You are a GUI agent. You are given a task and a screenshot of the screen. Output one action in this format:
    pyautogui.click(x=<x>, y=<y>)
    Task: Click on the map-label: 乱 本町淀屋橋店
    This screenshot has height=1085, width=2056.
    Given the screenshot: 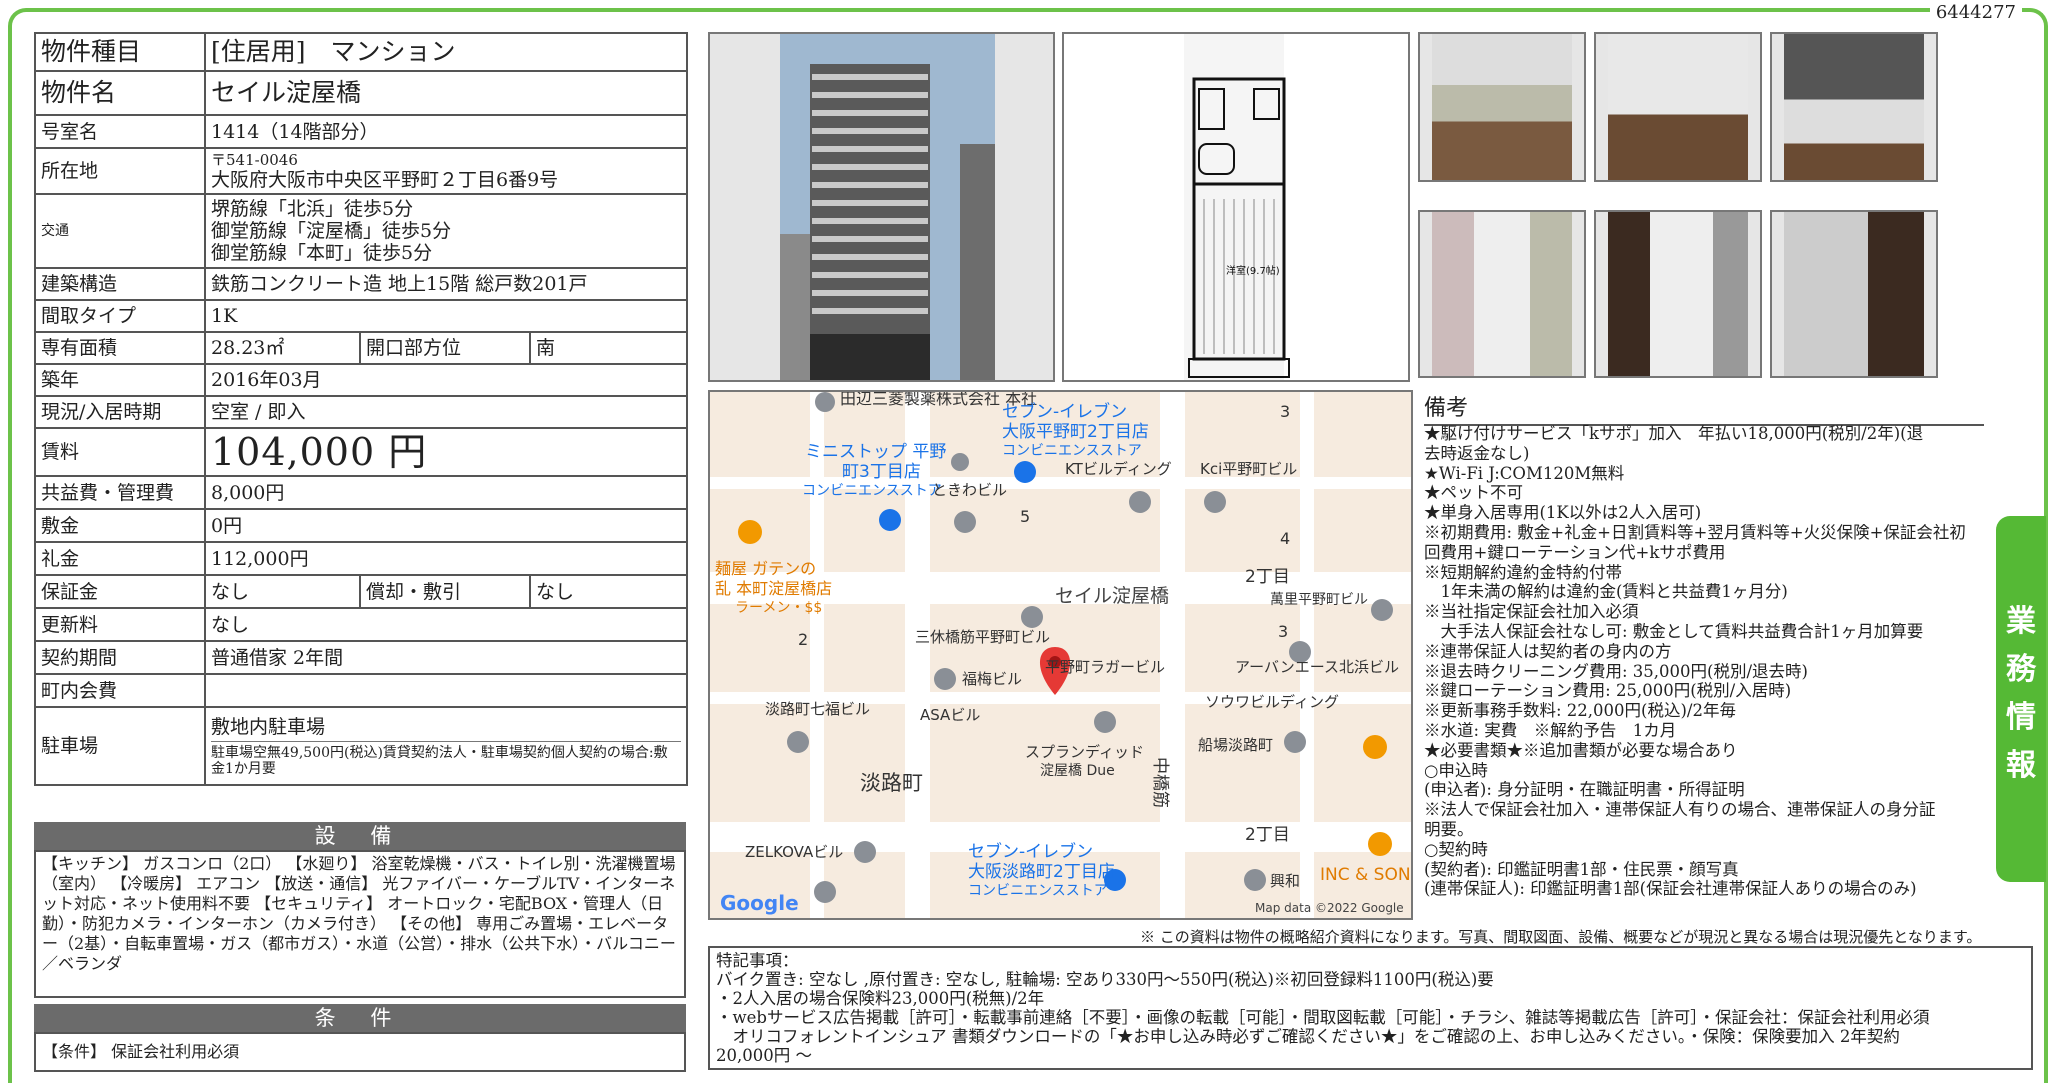 What is the action you would take?
    pyautogui.click(x=773, y=588)
    